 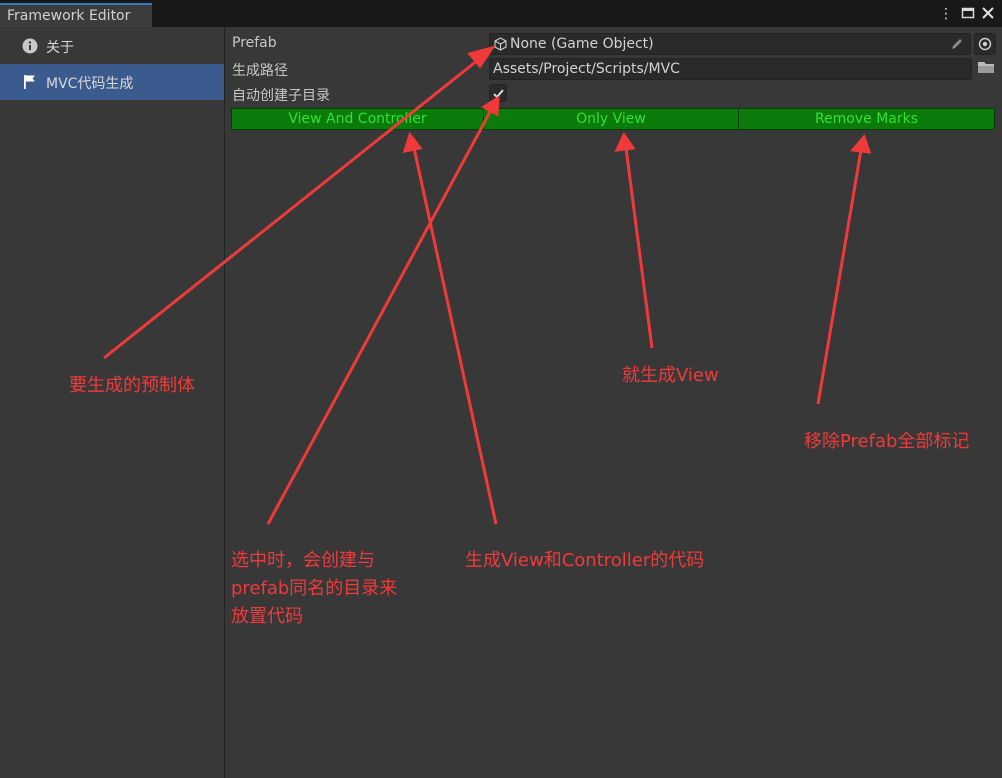 What do you see at coordinates (132, 385) in the screenshot?
I see `annotation-prefab: 要生成的预制体` at bounding box center [132, 385].